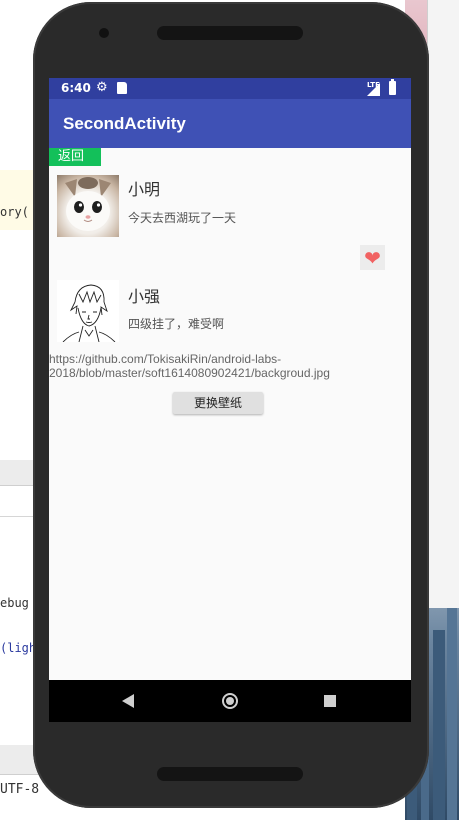 The height and width of the screenshot is (820, 459). I want to click on contact-message: 今天去西湖玩了一天, so click(182, 218).